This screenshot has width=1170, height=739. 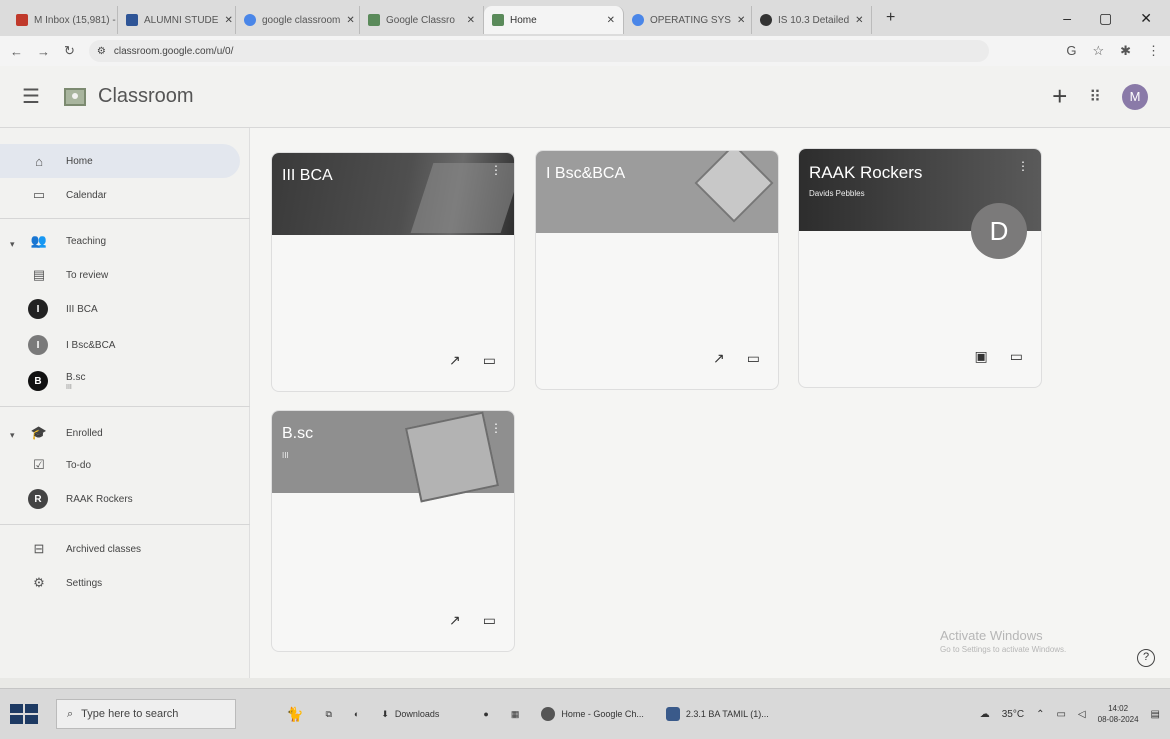 I want to click on taskbar-search: ⌕ Type here to search, so click(x=146, y=714).